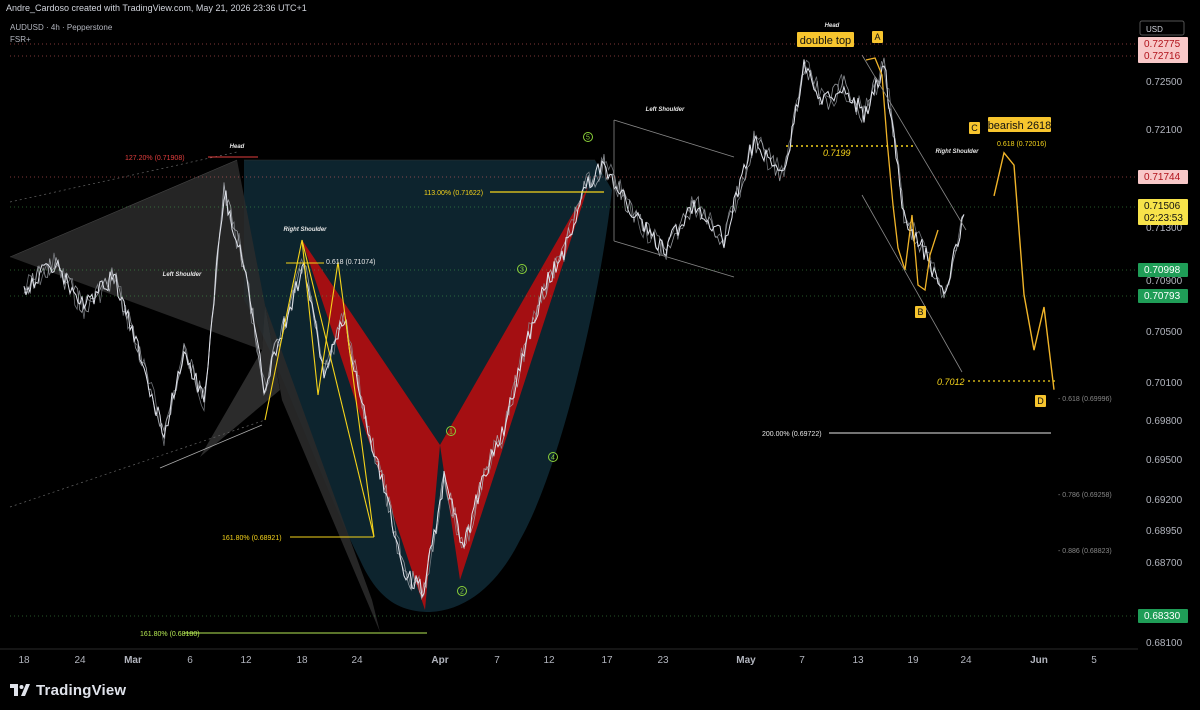 The height and width of the screenshot is (710, 1200). I want to click on price-tag: 0.71506, so click(1162, 206).